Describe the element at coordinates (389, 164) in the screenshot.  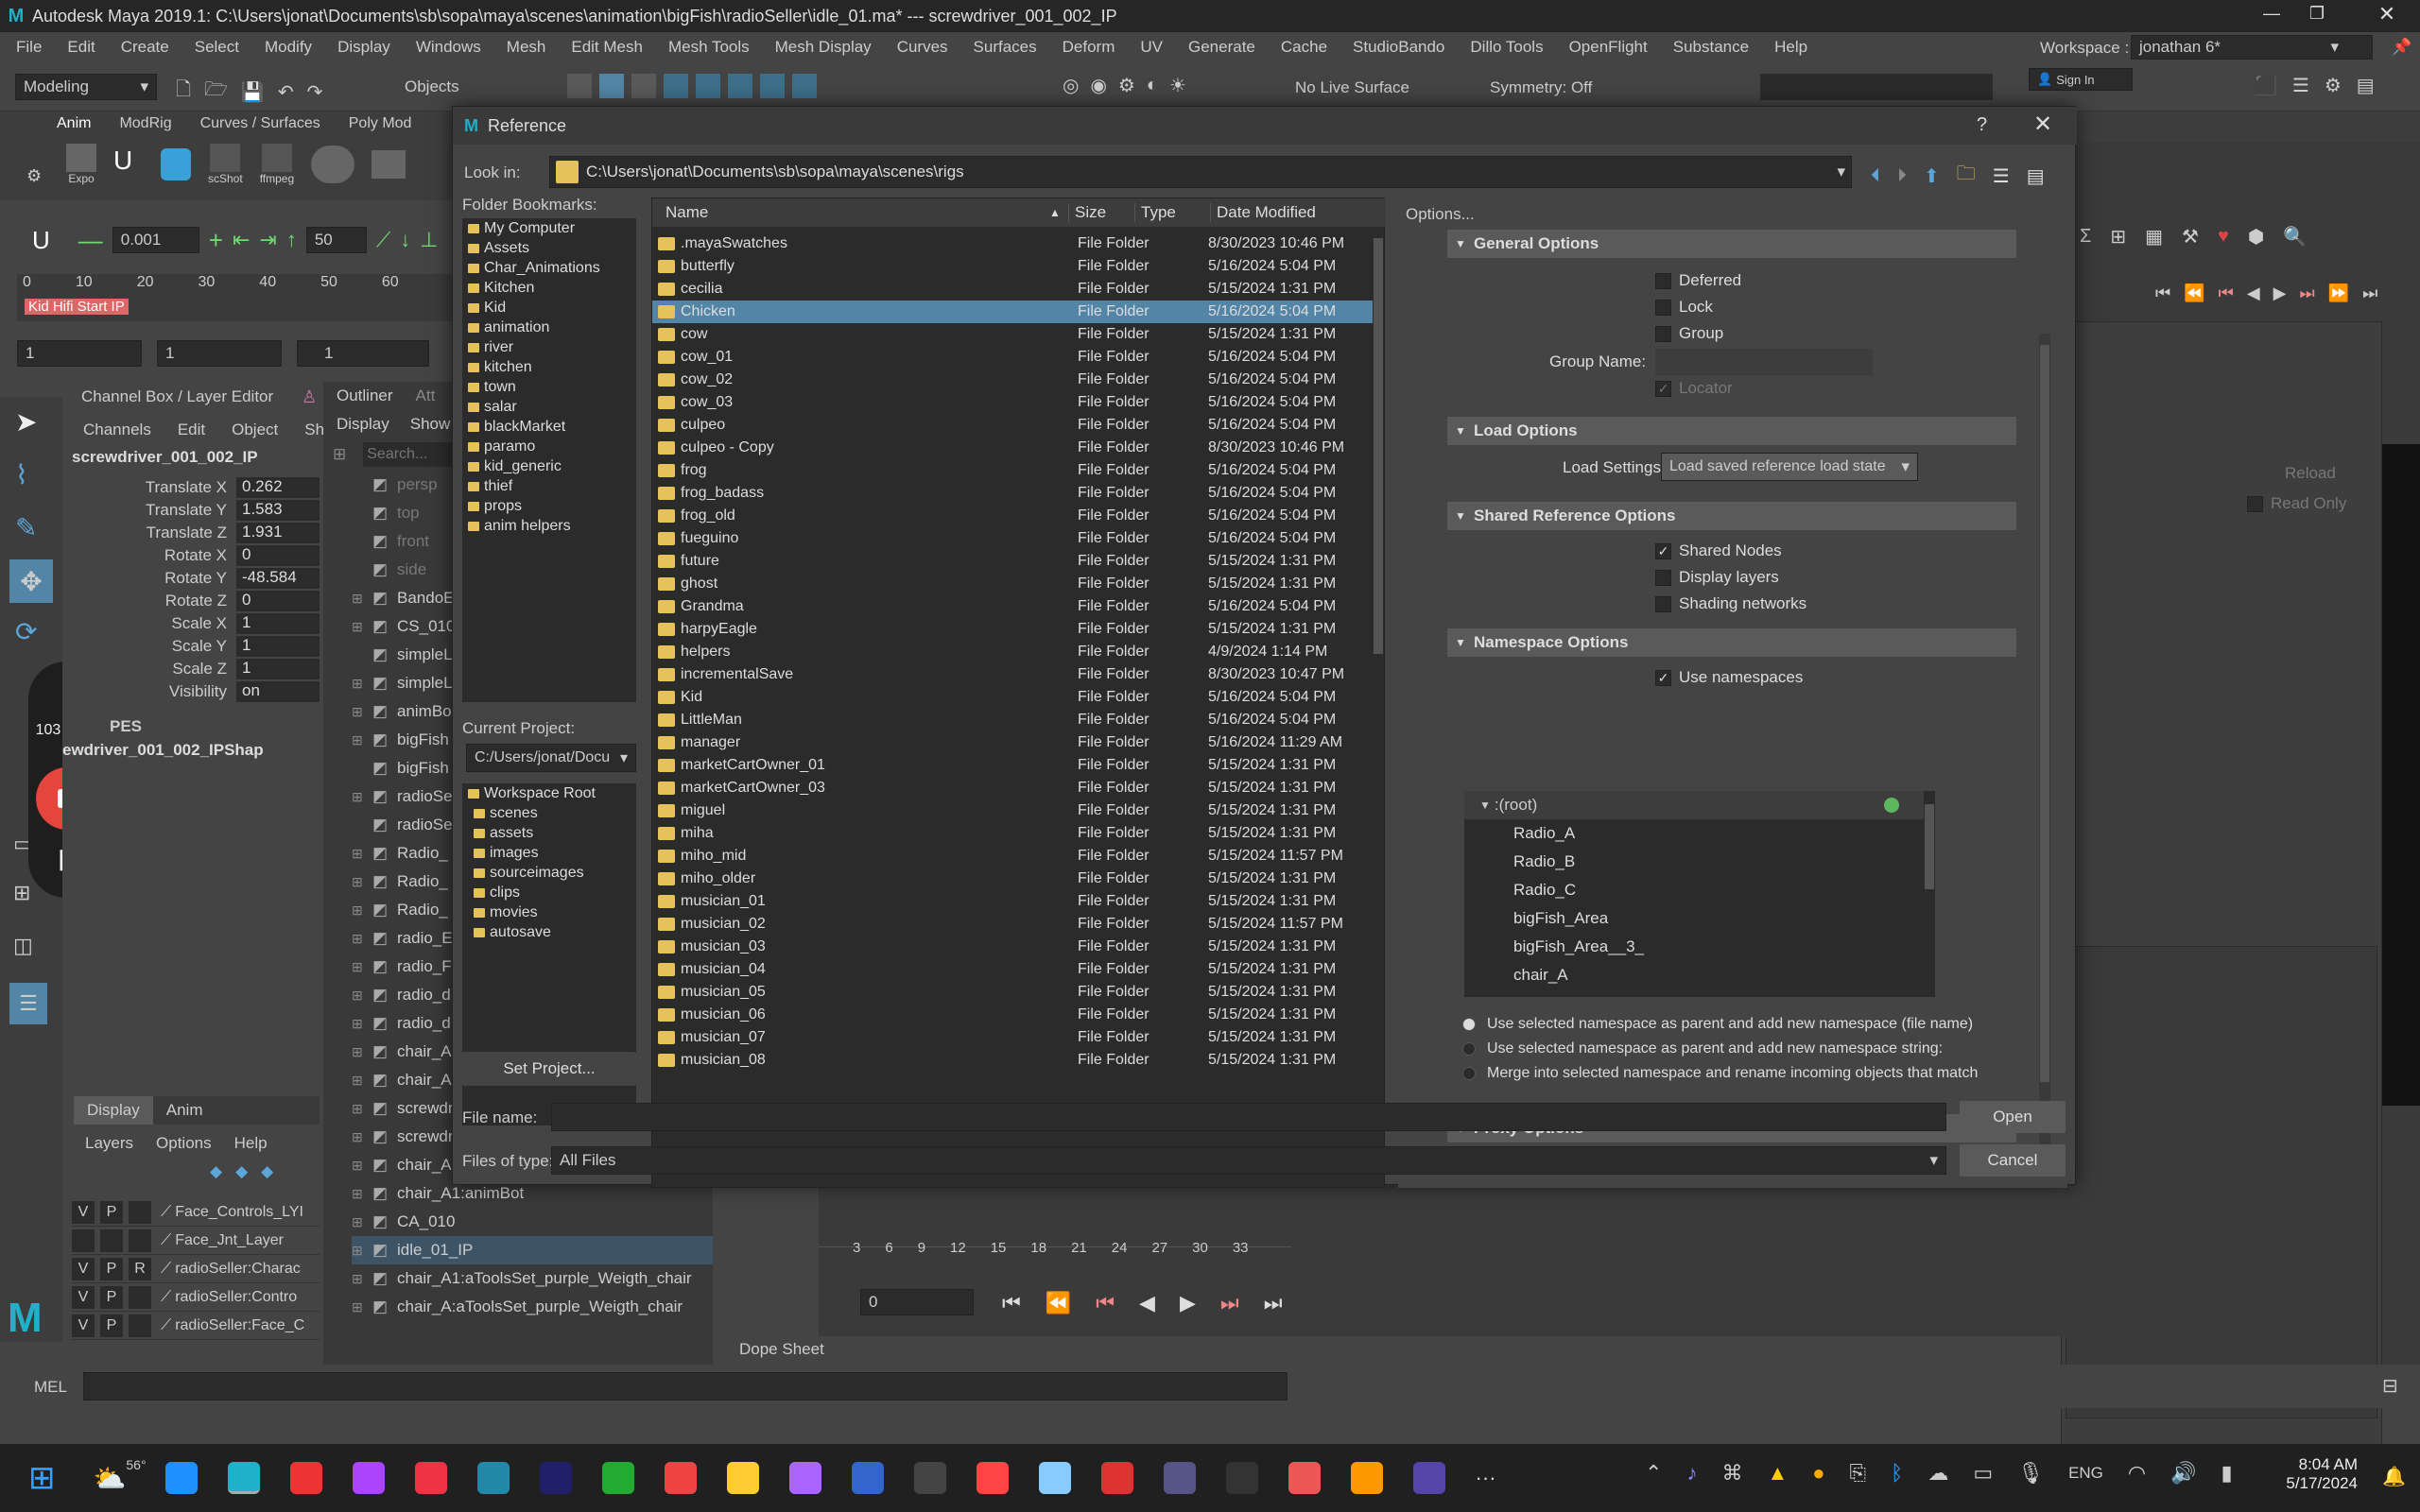
I see `playblast-icon` at that location.